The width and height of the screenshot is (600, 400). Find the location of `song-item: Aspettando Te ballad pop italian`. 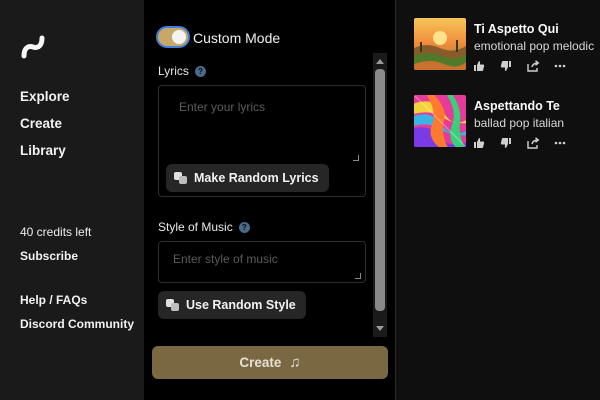

song-item: Aspettando Te ballad pop italian is located at coordinates (507, 130).